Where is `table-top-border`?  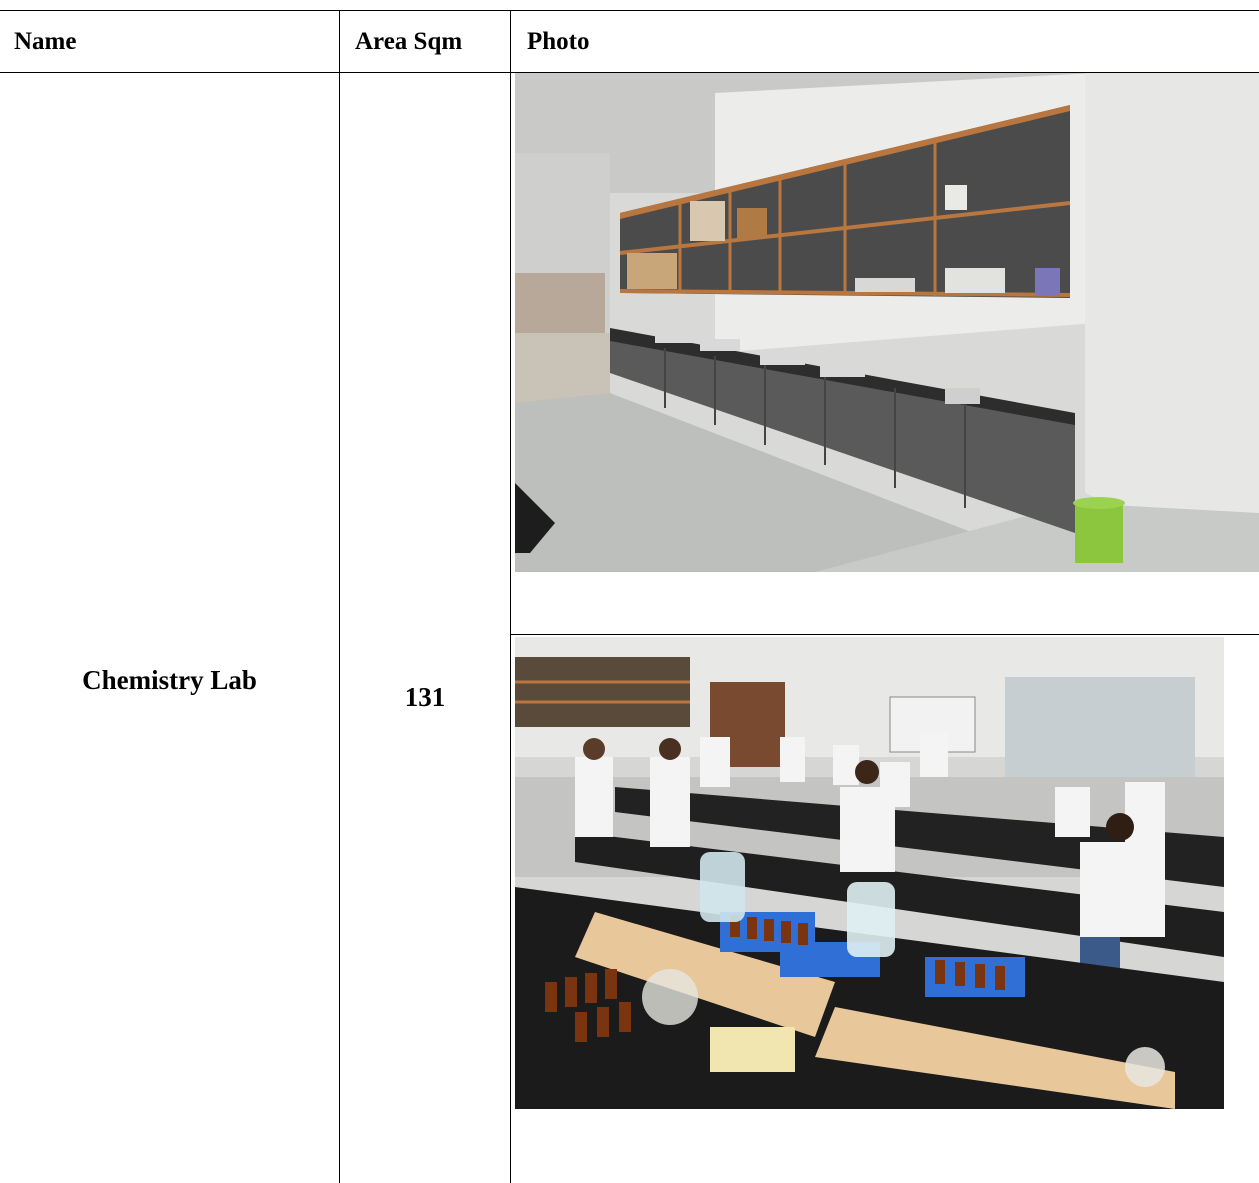 table-top-border is located at coordinates (629, 10).